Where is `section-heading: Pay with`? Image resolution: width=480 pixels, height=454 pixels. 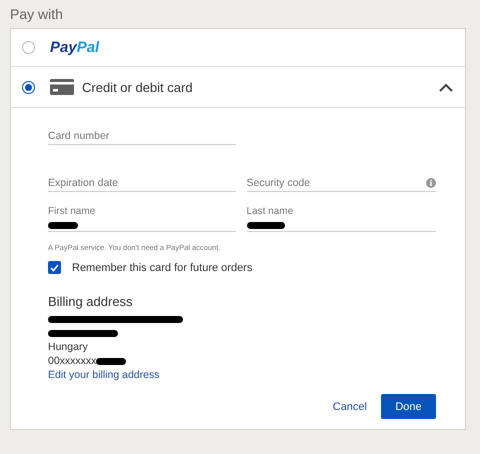
section-heading: Pay with is located at coordinates (37, 14).